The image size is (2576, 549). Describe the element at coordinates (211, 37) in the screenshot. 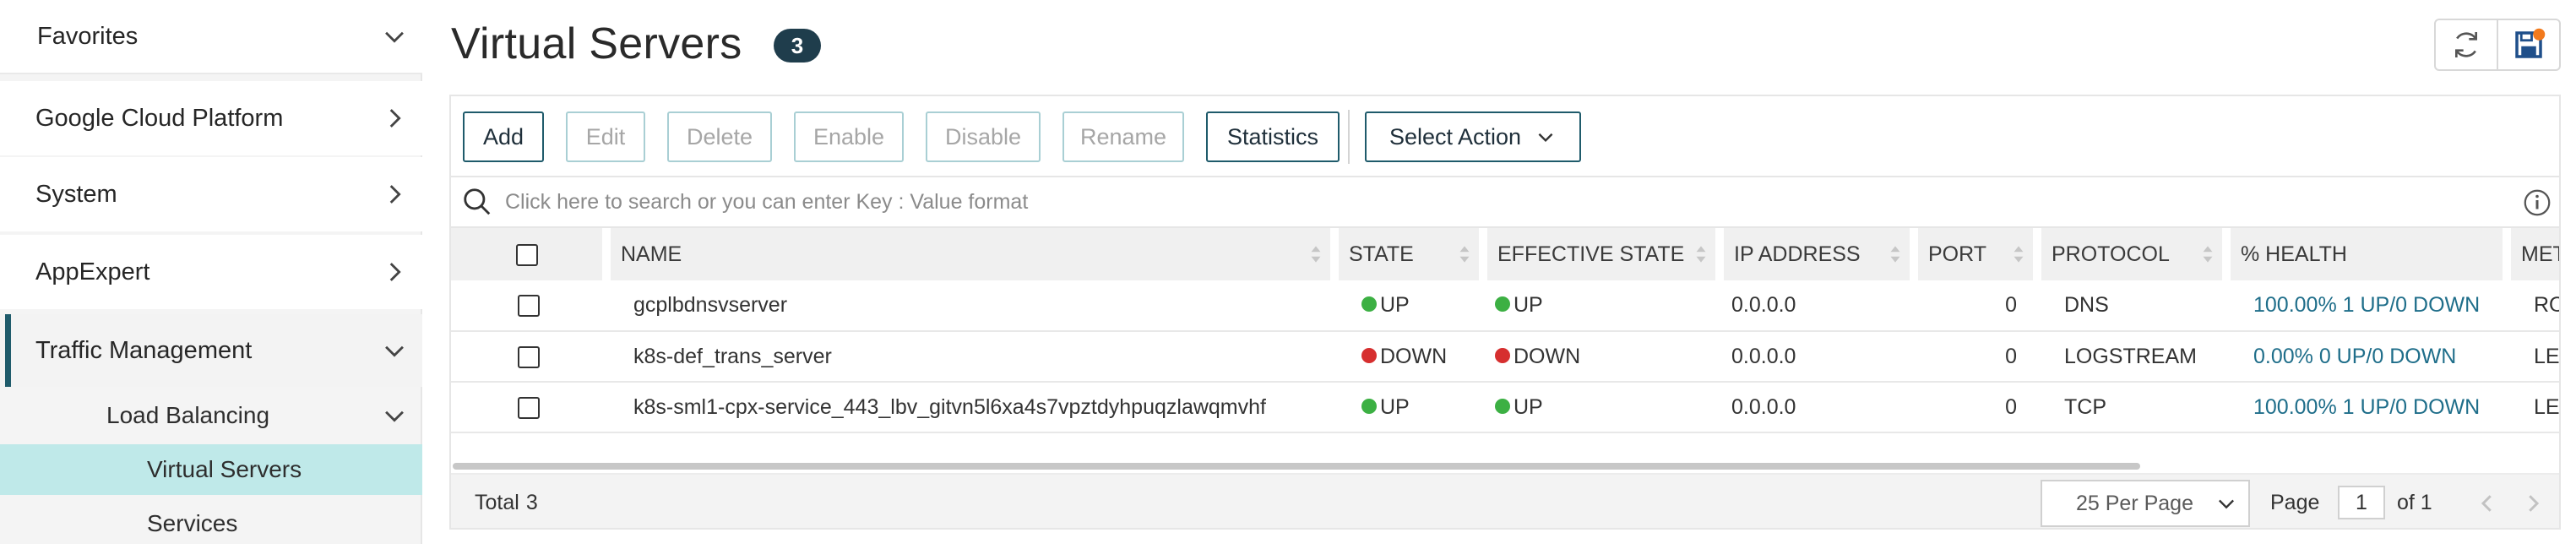

I see `sidebar-item-favorites: Favorites` at that location.